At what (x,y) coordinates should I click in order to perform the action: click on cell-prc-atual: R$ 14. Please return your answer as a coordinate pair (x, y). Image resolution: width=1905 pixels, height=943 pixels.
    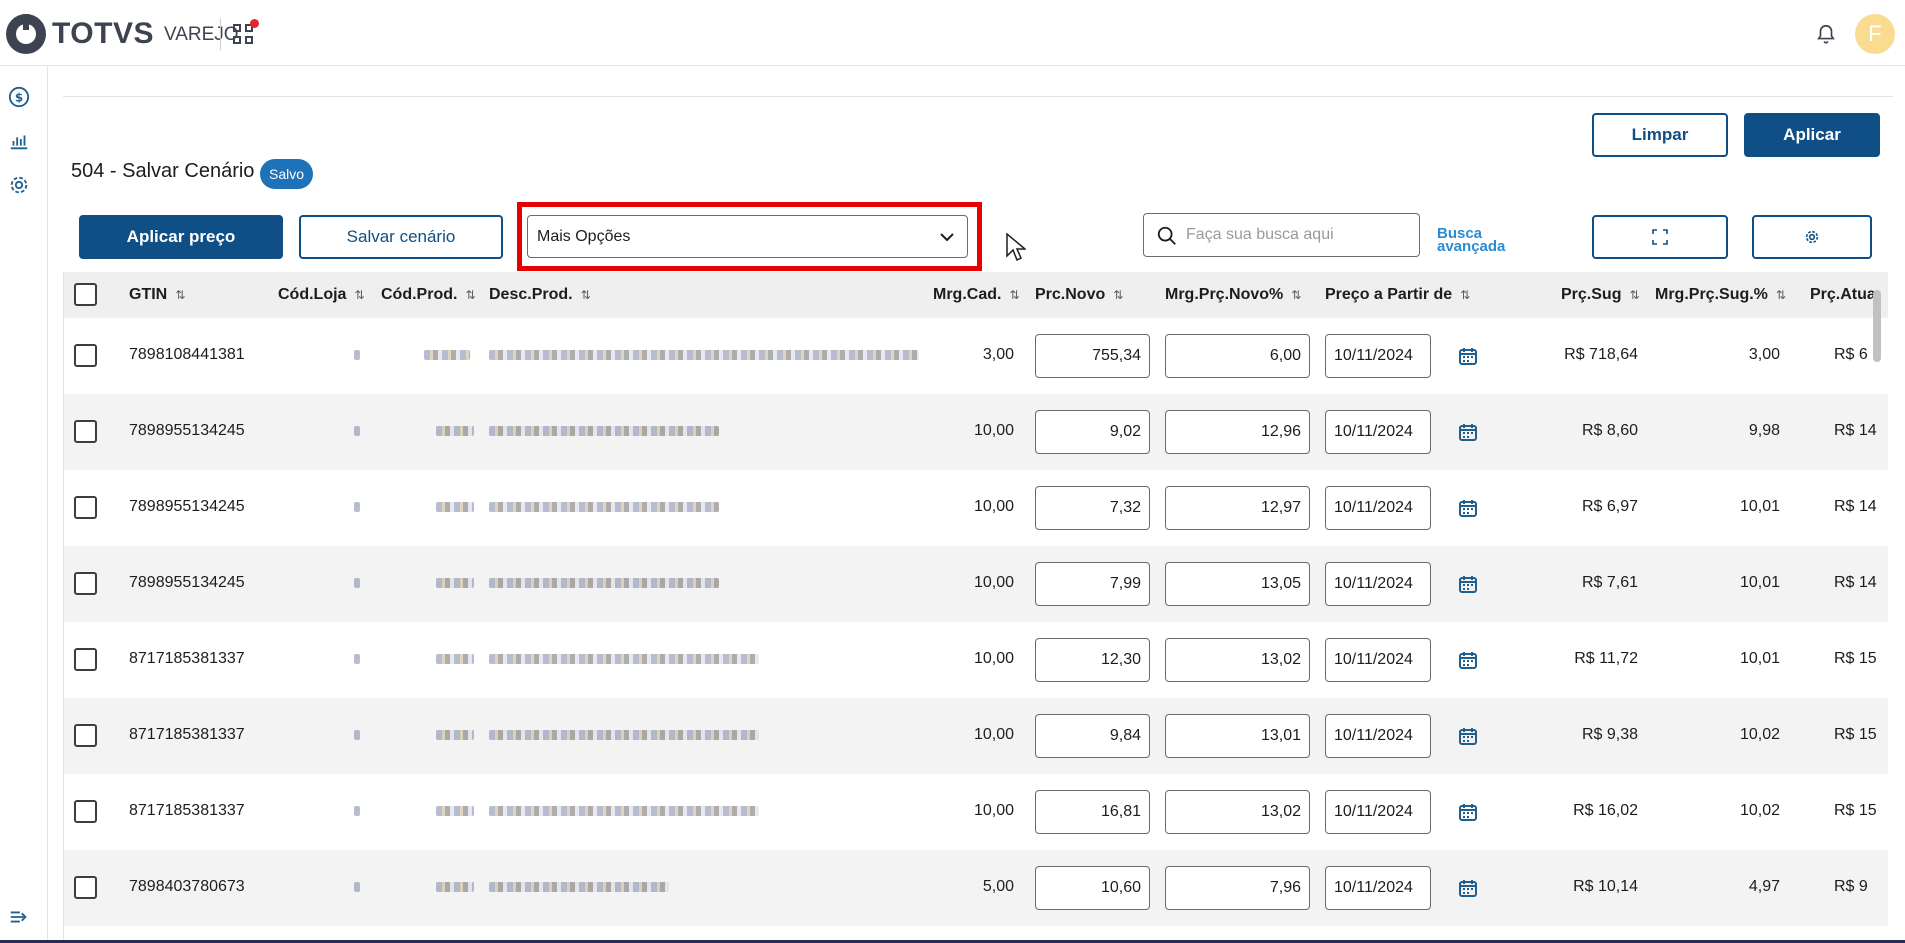
    Looking at the image, I should click on (1855, 430).